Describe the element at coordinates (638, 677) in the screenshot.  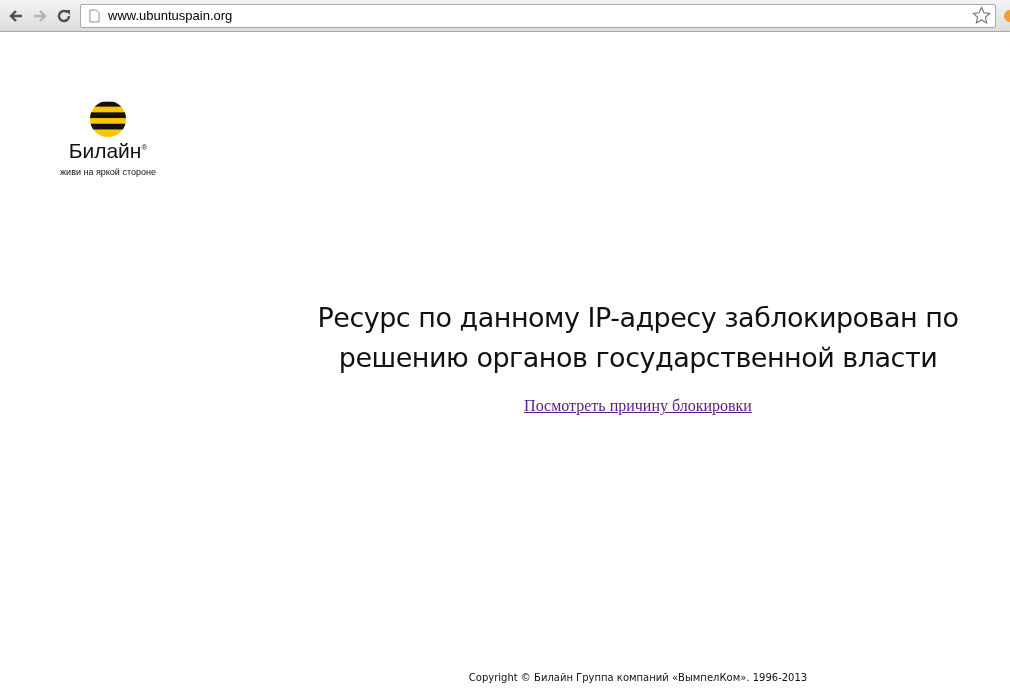
I see `copyright-text: Copyright © Билайн Группа компаний «ВымпелКом». 1996-2013` at that location.